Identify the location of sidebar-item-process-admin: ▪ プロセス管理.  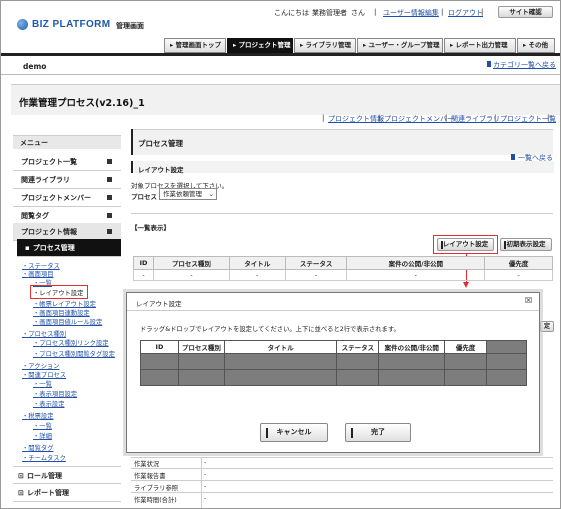
(69, 248).